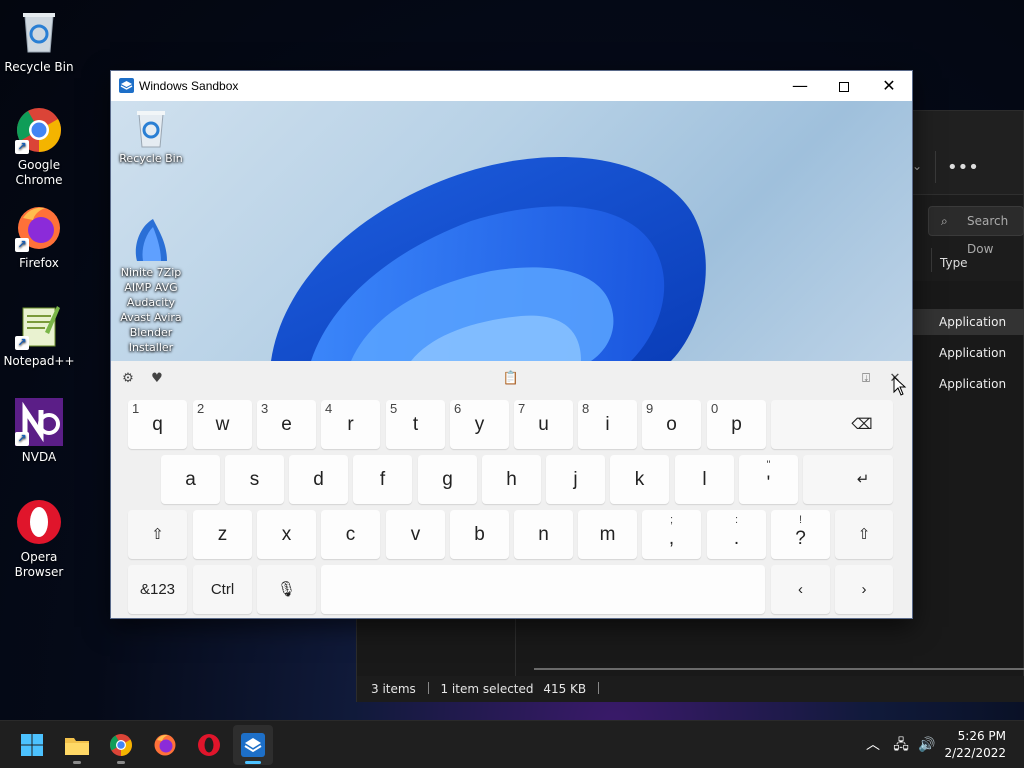 The width and height of the screenshot is (1024, 768). Describe the element at coordinates (607, 534) in the screenshot. I see `key-m: m` at that location.